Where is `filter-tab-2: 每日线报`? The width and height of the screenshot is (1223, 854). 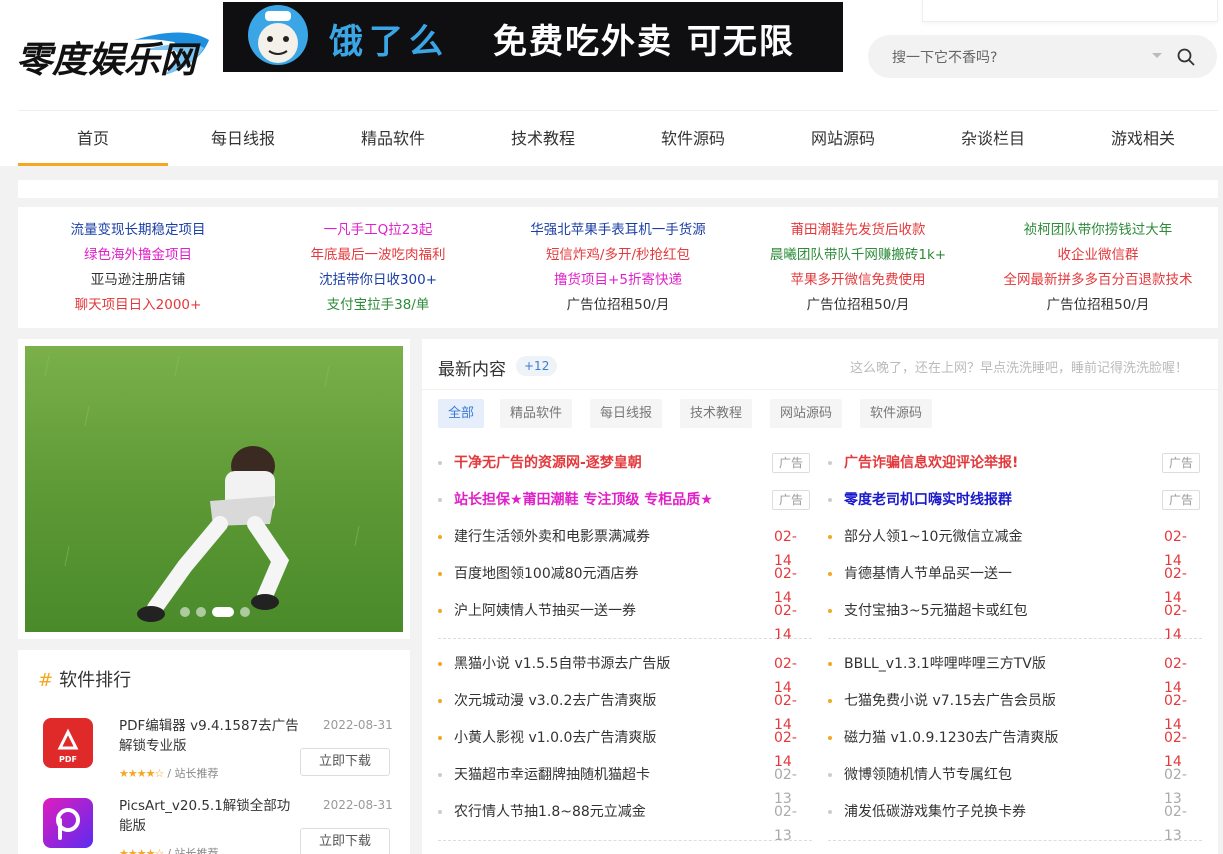
filter-tab-2: 每日线报 is located at coordinates (626, 413).